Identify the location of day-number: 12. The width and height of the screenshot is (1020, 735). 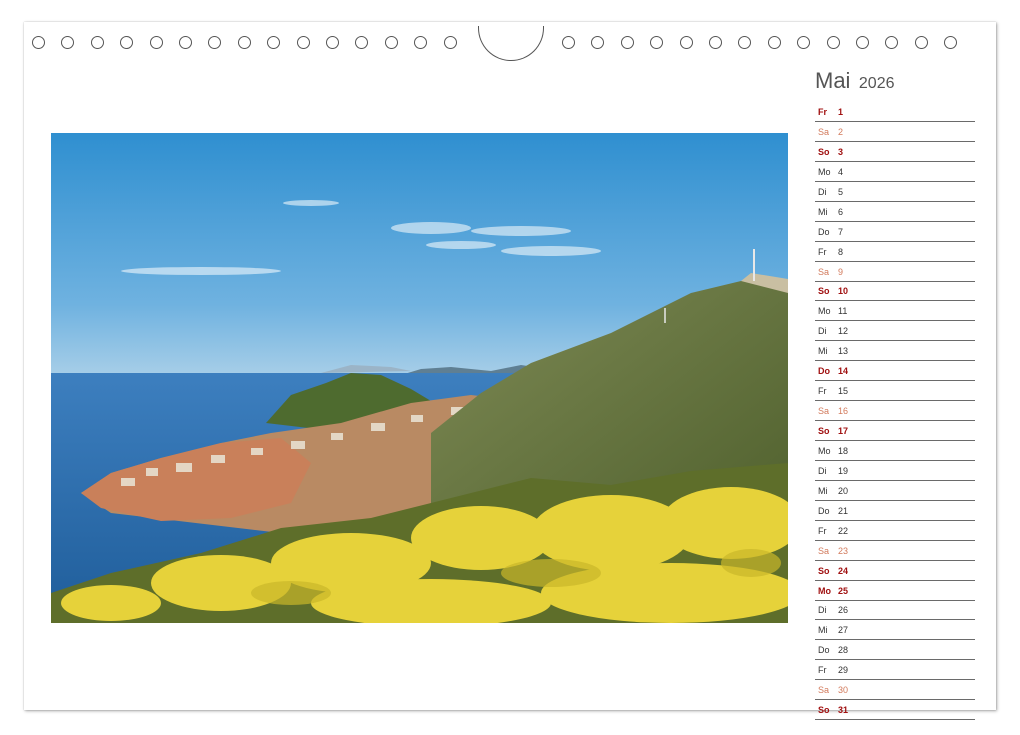
(843, 331).